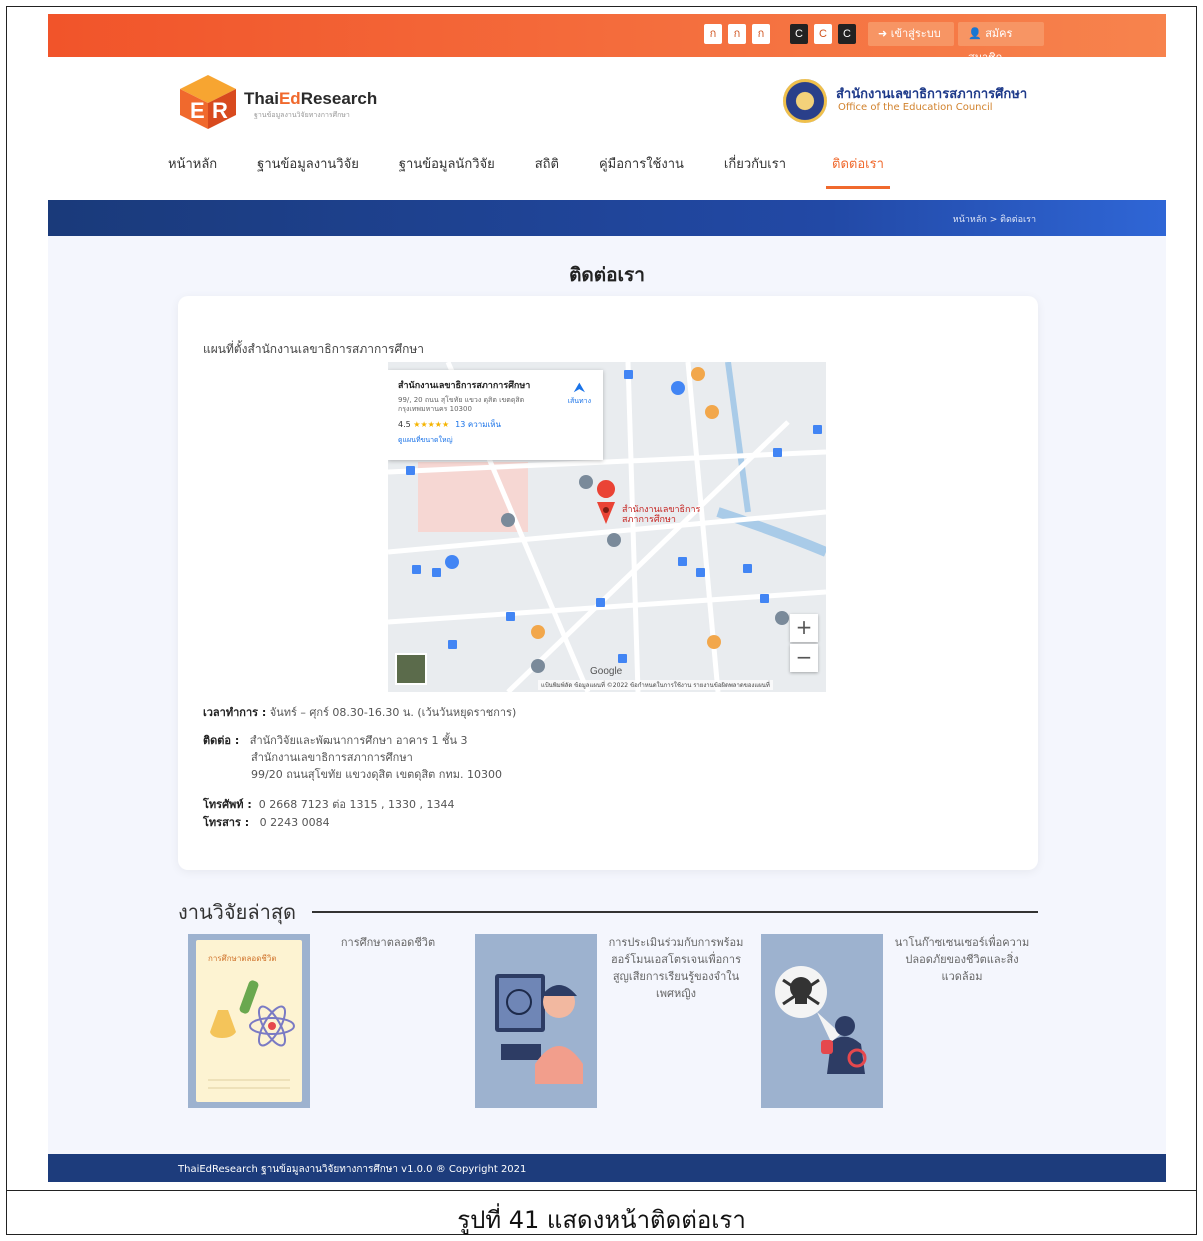  What do you see at coordinates (601, 1190) in the screenshot?
I see `caption-divider` at bounding box center [601, 1190].